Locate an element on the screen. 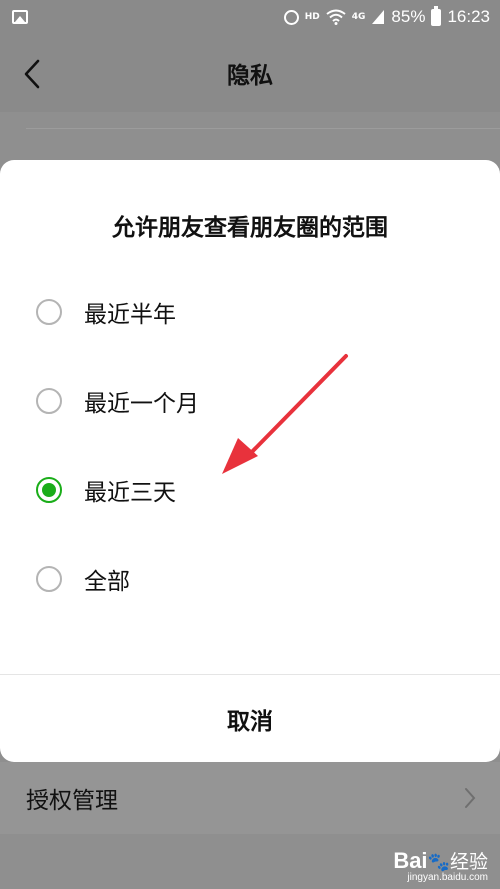 The image size is (500, 889). chevron-right-icon is located at coordinates (470, 798).